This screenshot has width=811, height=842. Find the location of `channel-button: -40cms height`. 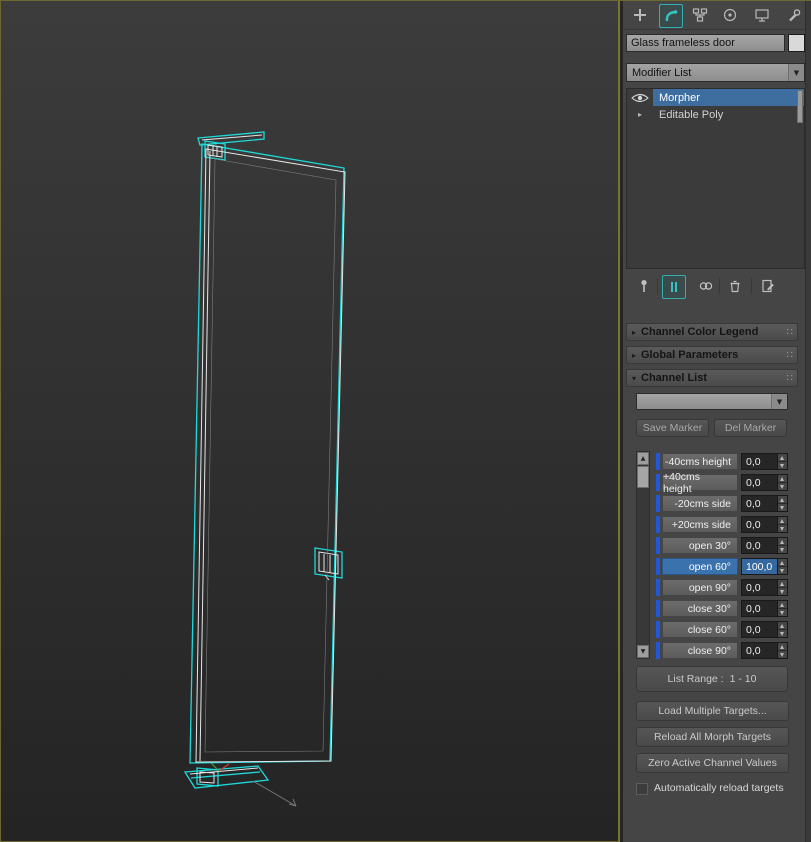

channel-button: -40cms height is located at coordinates (700, 461).